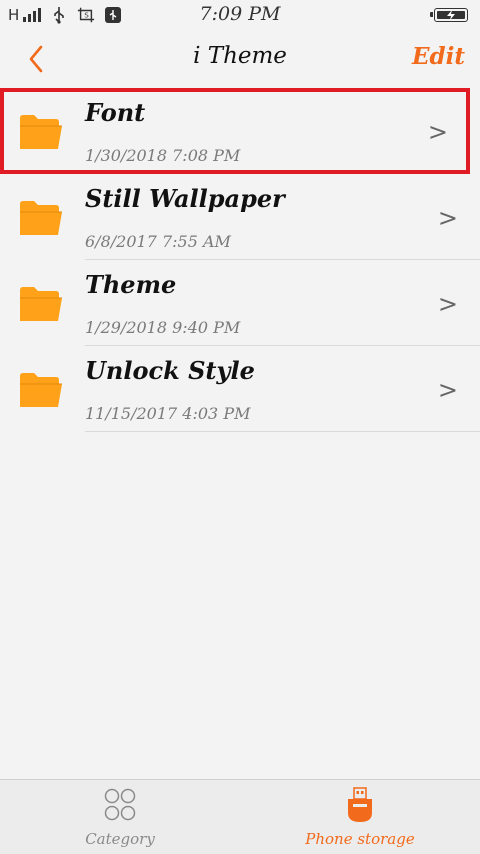  What do you see at coordinates (120, 839) in the screenshot?
I see `tab-label: Category` at bounding box center [120, 839].